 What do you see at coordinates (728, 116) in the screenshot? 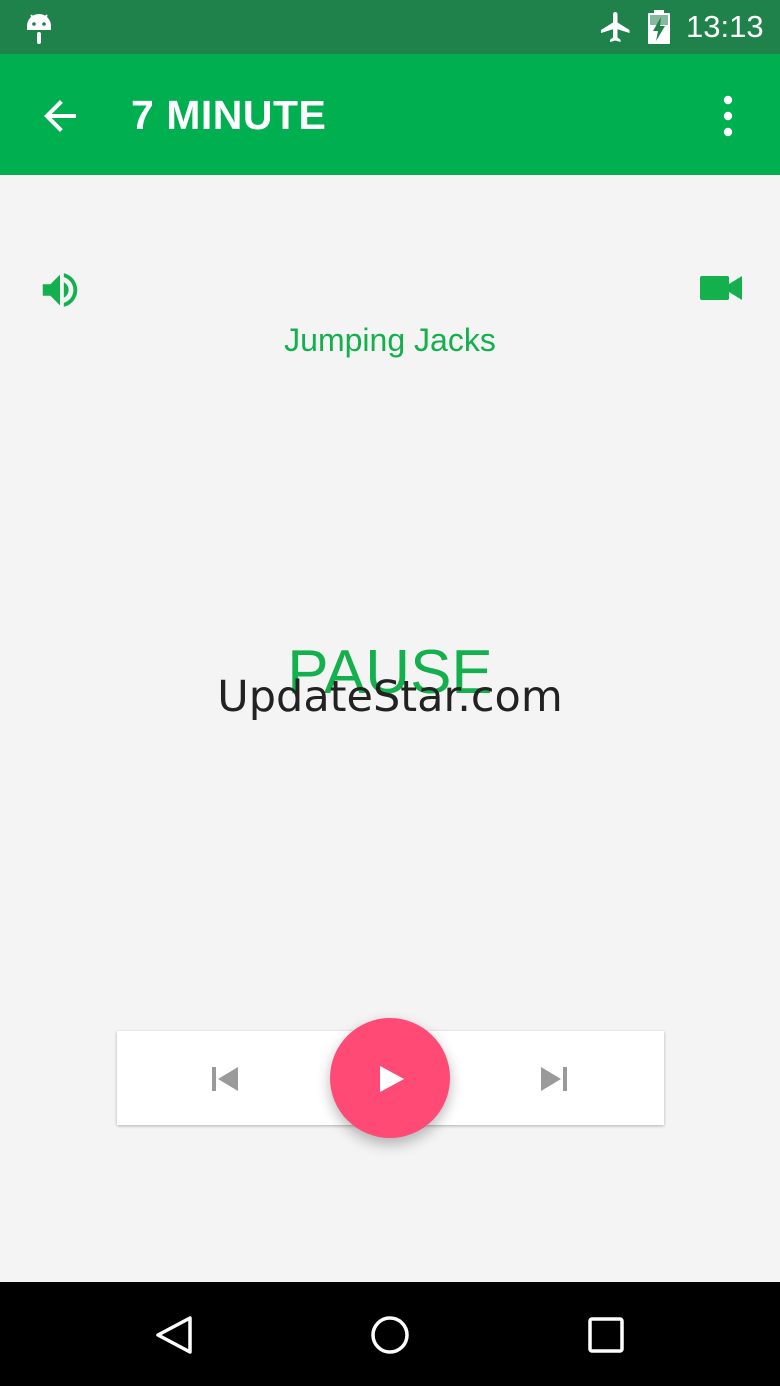
I see `more-vert-icon` at bounding box center [728, 116].